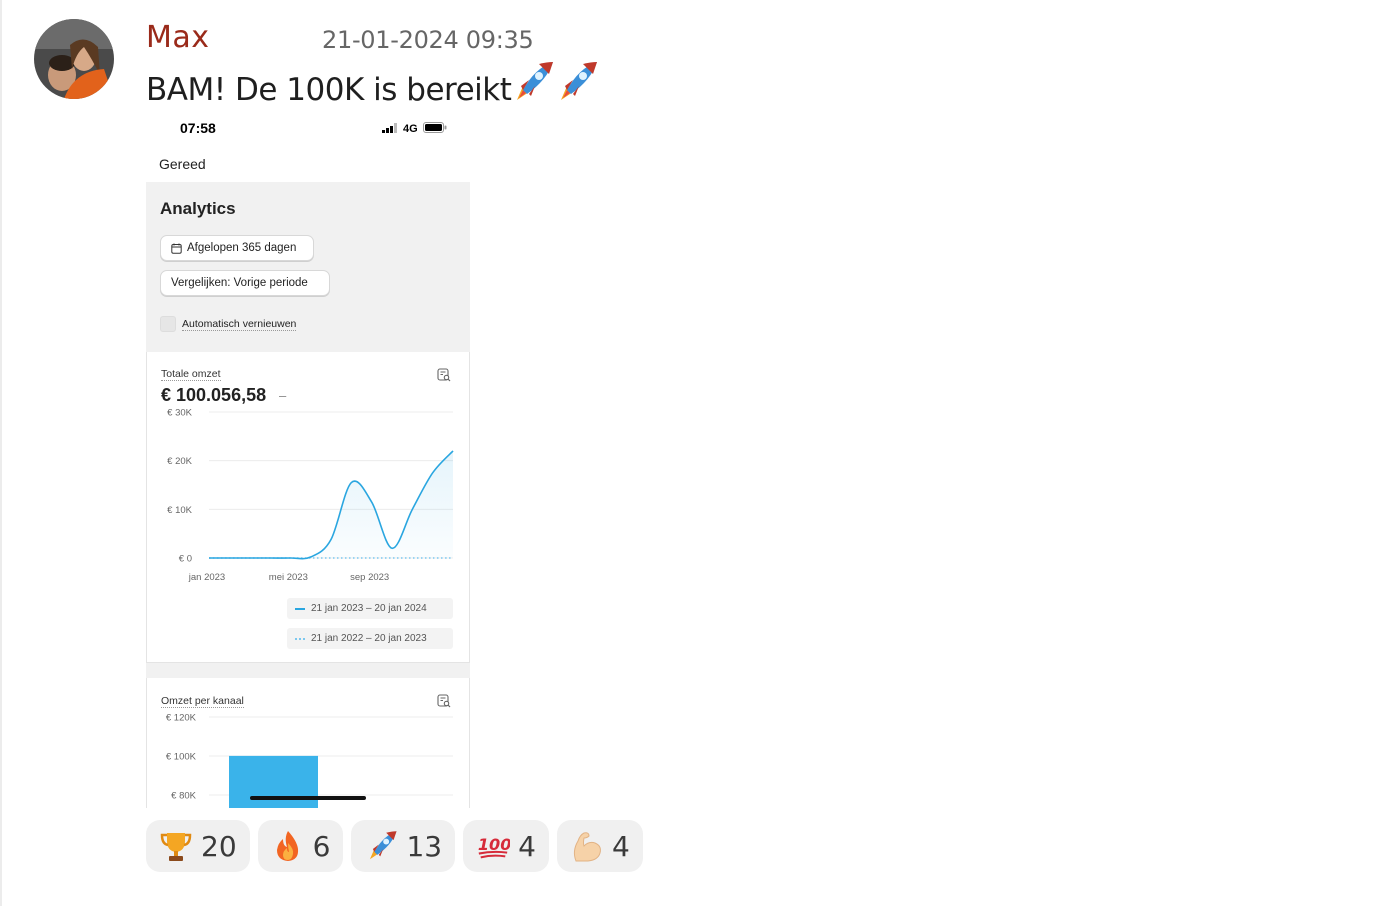 Image resolution: width=1388 pixels, height=906 pixels. Describe the element at coordinates (219, 846) in the screenshot. I see `reaction-count: 20` at that location.